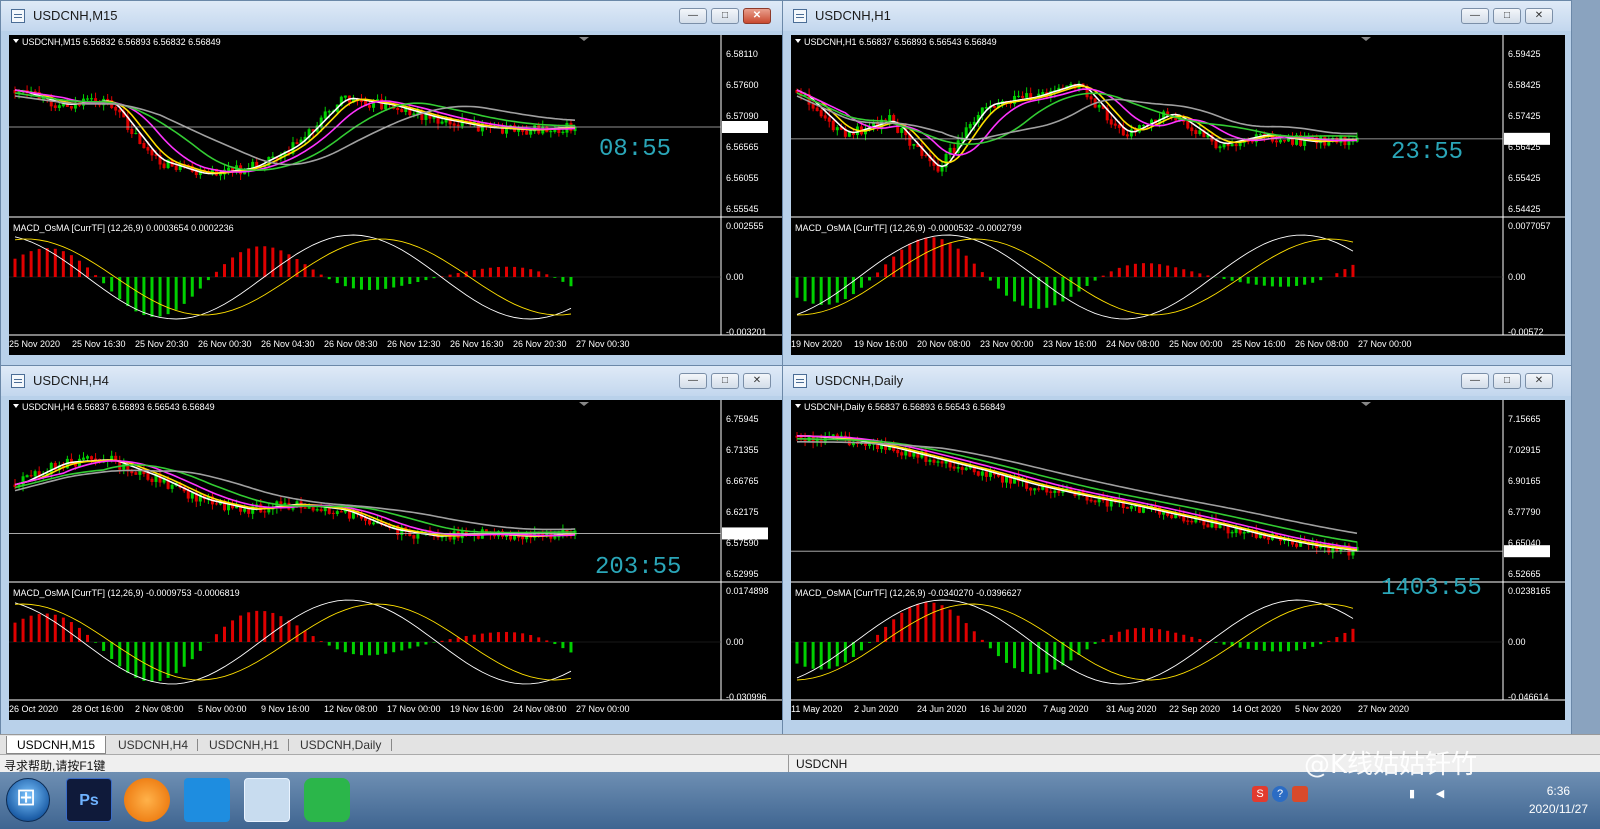 Image resolution: width=1600 pixels, height=829 pixels. Describe the element at coordinates (1558, 800) in the screenshot. I see `system-clock: 6:36 2020/11/27` at that location.